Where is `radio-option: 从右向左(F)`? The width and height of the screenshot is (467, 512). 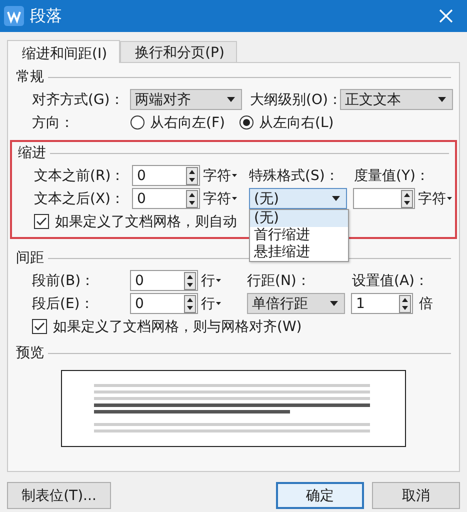 radio-option: 从右向左(F) is located at coordinates (177, 123).